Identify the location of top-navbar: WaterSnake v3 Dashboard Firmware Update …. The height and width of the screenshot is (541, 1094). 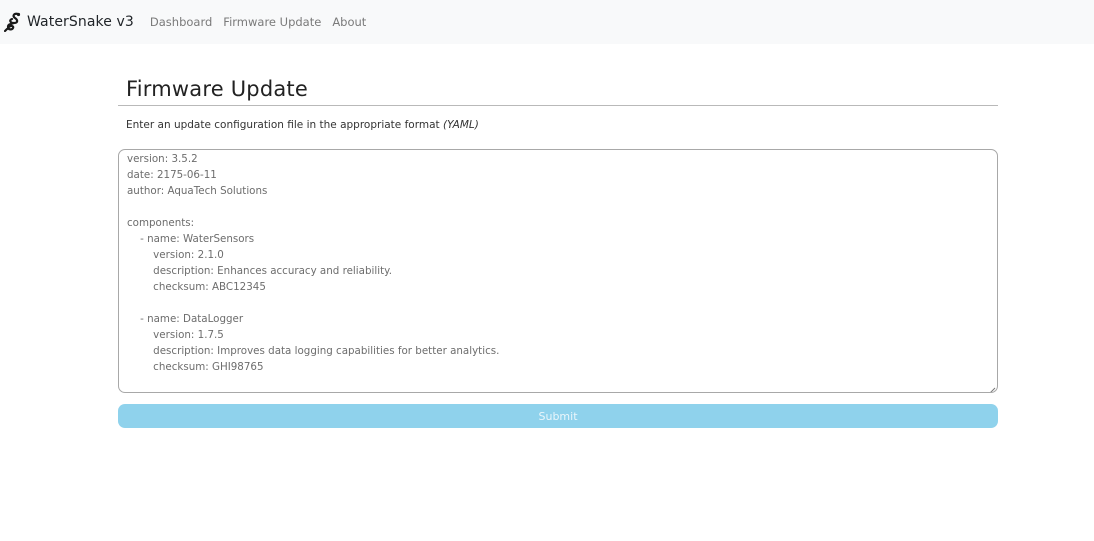
(547, 22).